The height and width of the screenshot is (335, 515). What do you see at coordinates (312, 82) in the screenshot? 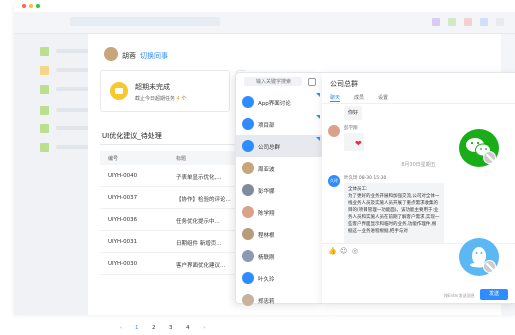
I see `new-chat-icon` at bounding box center [312, 82].